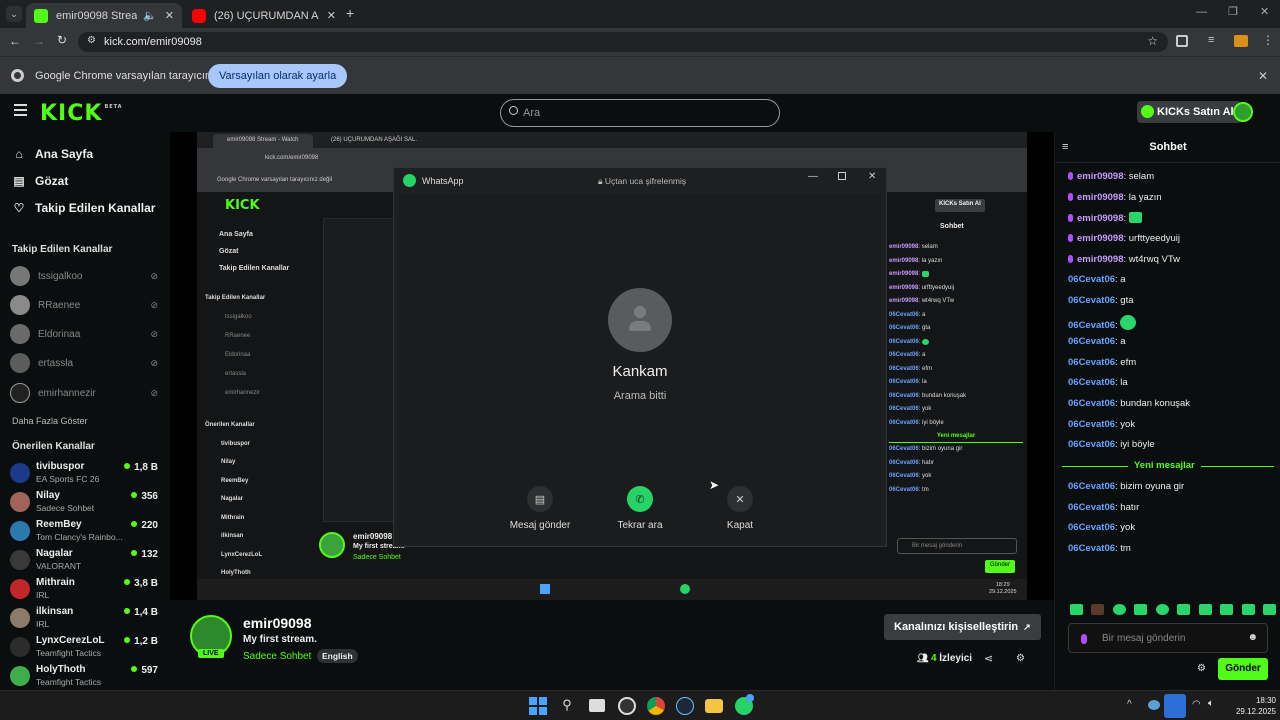 The height and width of the screenshot is (720, 1280). I want to click on user-settings-icon: ⚙, so click(1020, 658).